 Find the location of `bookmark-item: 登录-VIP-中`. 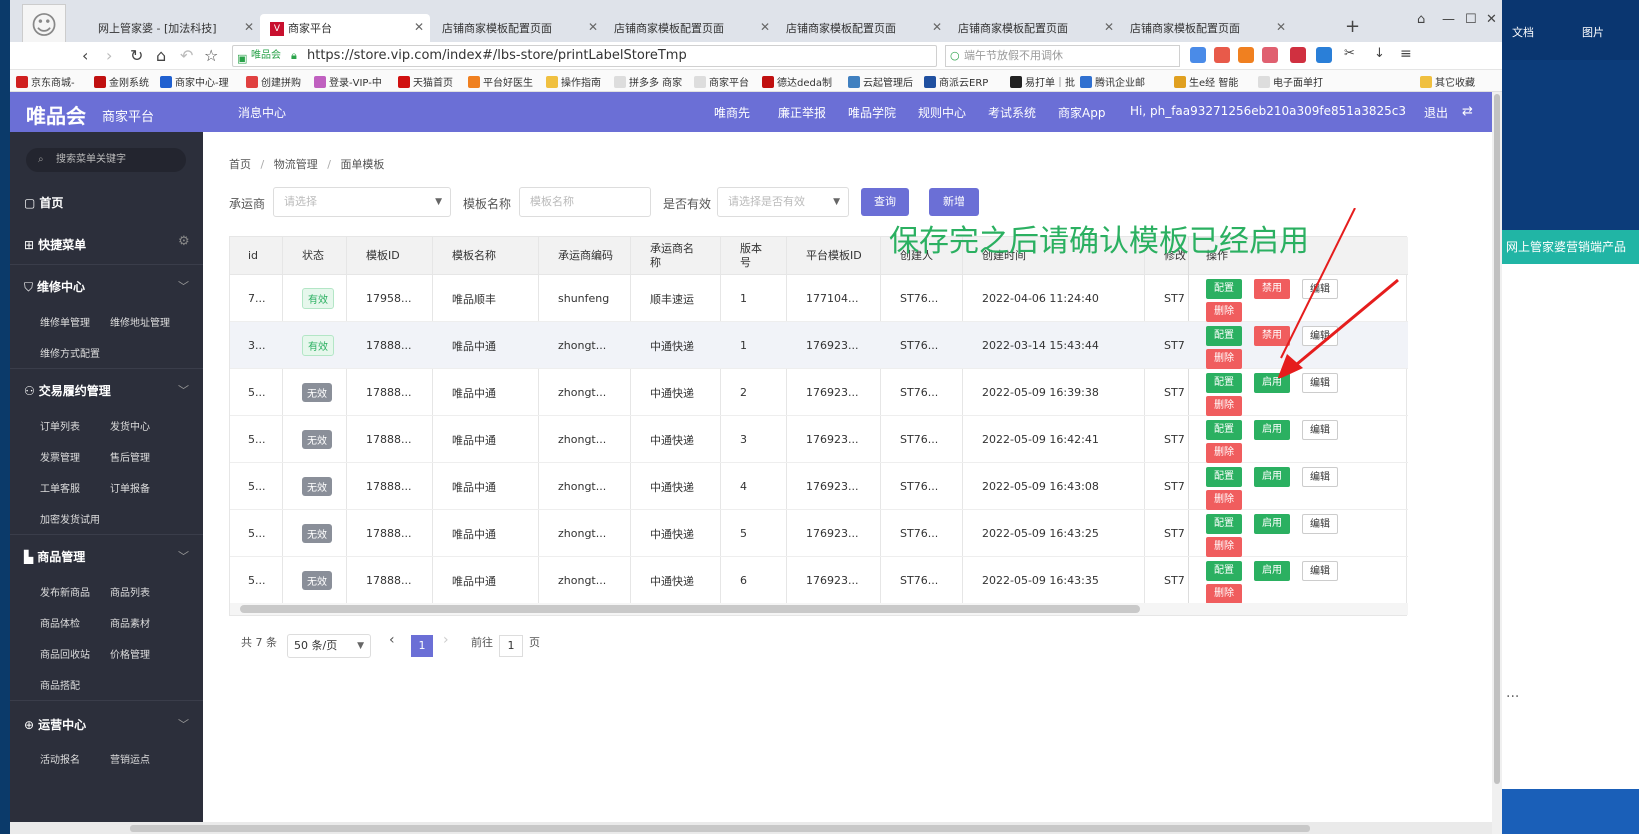

bookmark-item: 登录-VIP-中 is located at coordinates (348, 81).